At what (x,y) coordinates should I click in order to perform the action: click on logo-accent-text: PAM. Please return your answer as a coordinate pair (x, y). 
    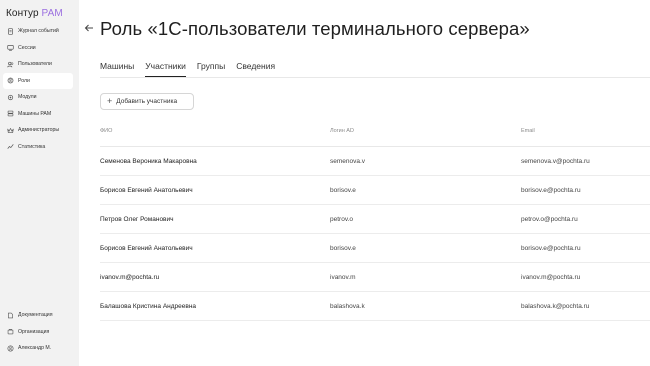
    Looking at the image, I should click on (52, 13).